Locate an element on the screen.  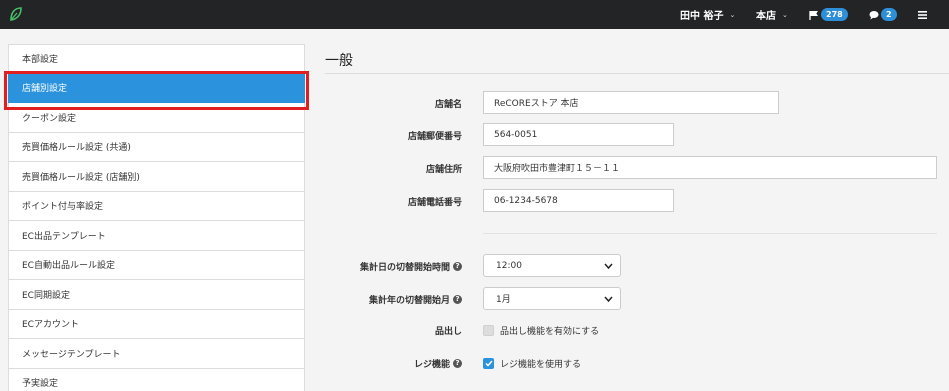
day-switch-label-text: 集計日の切替開始時間 is located at coordinates (404, 267).